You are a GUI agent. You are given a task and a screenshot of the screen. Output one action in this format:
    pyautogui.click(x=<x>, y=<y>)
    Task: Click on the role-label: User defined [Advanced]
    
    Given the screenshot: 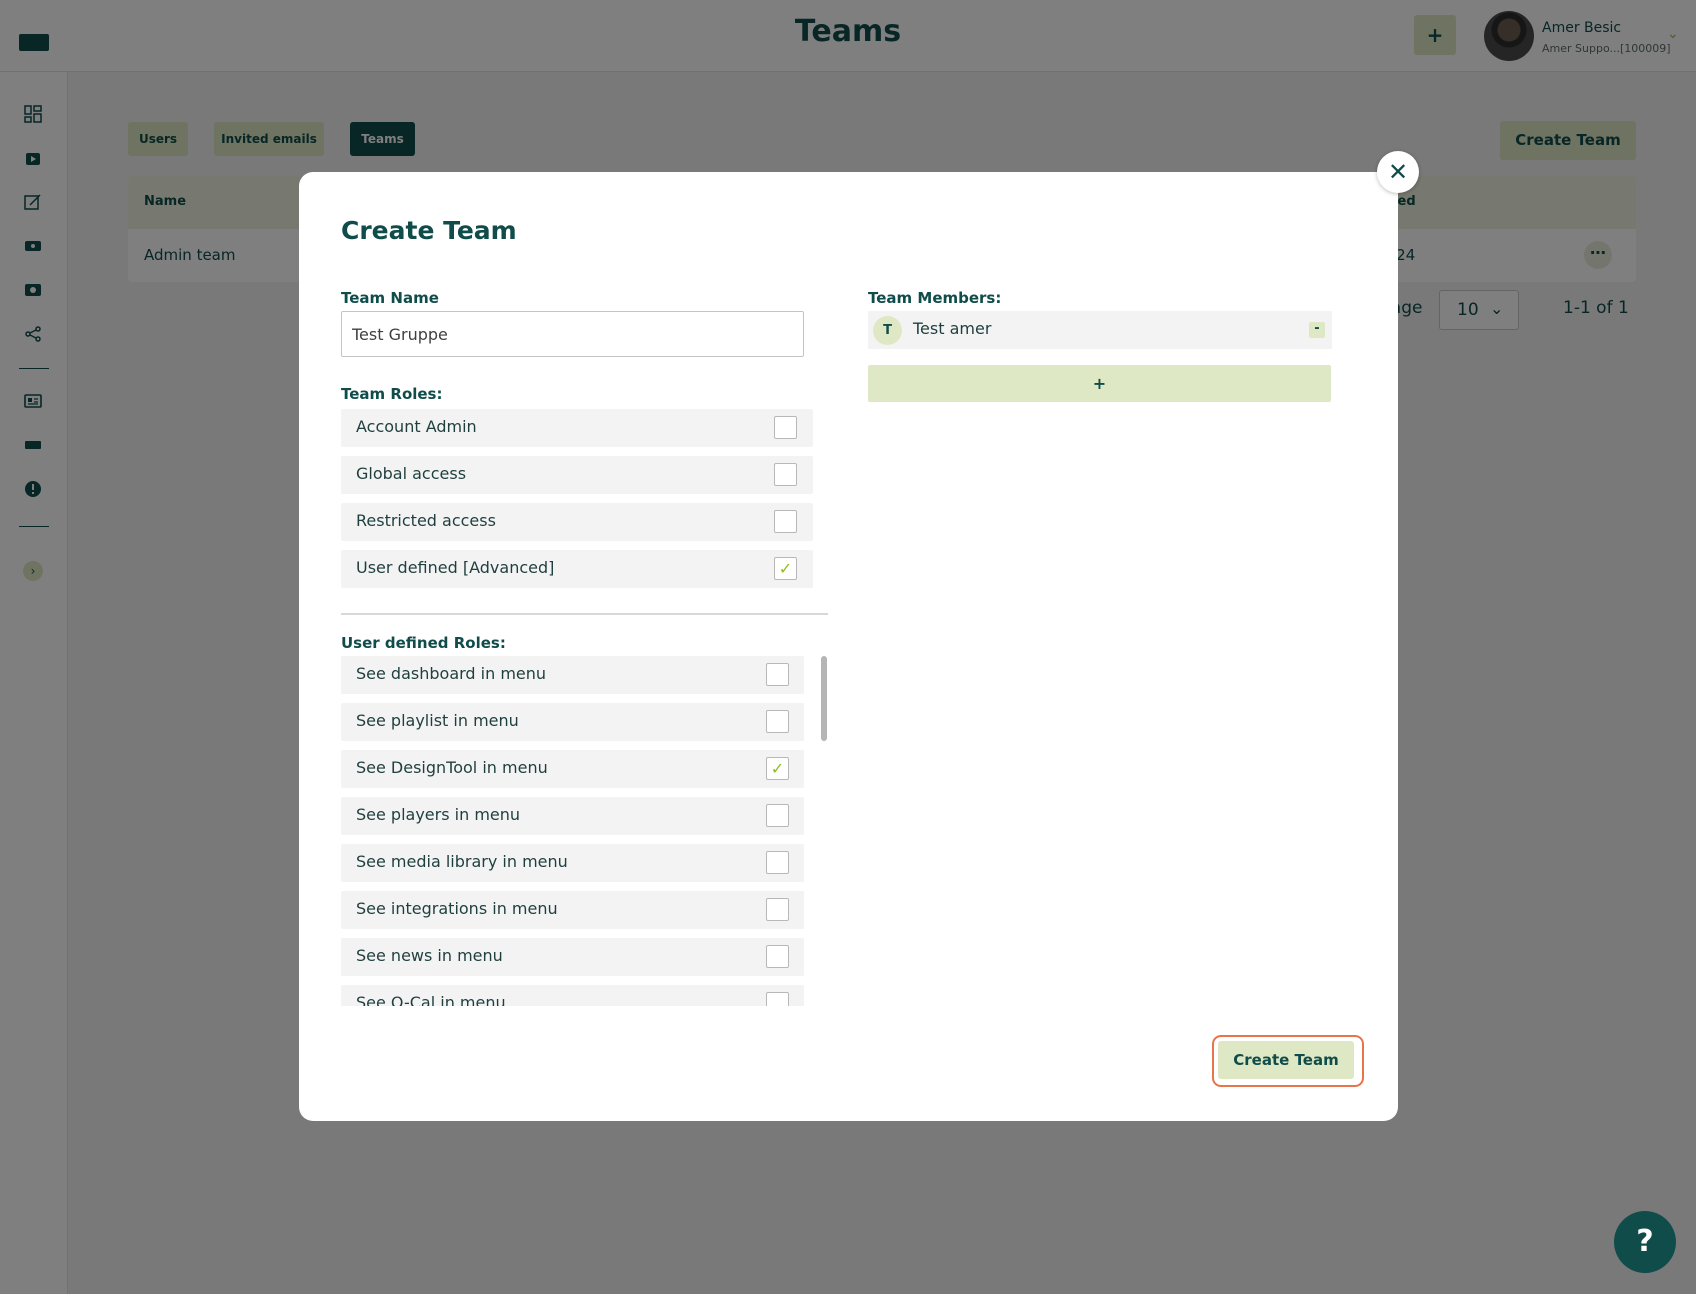 What is the action you would take?
    pyautogui.click(x=455, y=567)
    